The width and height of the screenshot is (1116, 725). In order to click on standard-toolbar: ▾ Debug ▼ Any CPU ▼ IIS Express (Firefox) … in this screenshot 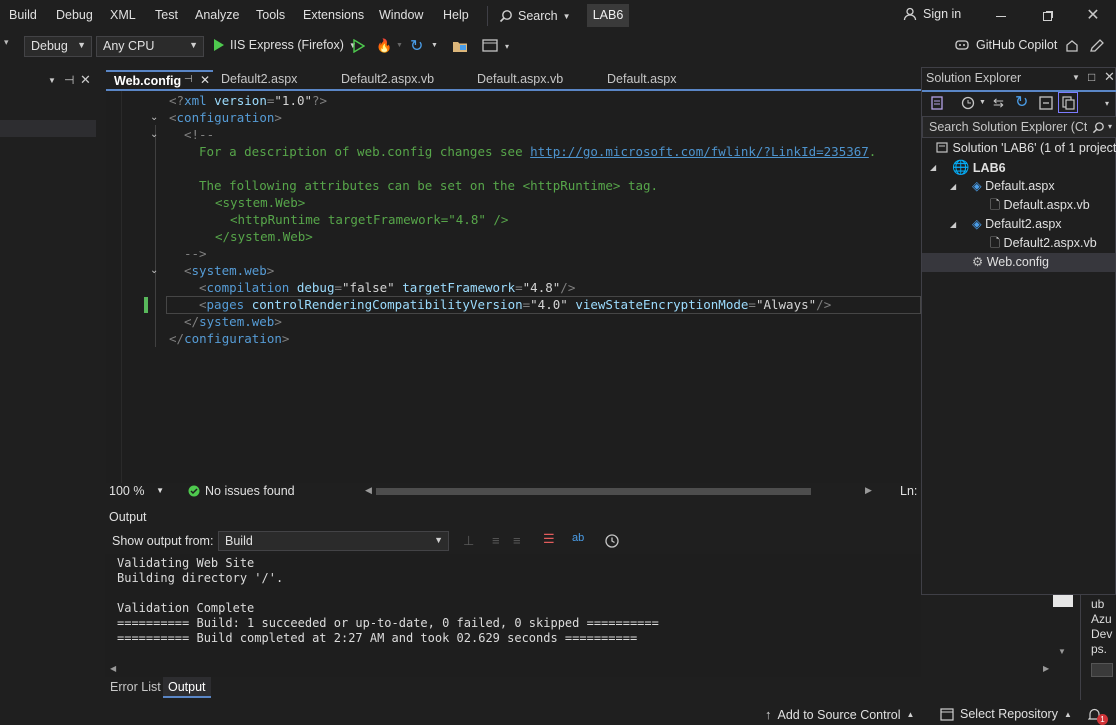, I will do `click(558, 46)`.